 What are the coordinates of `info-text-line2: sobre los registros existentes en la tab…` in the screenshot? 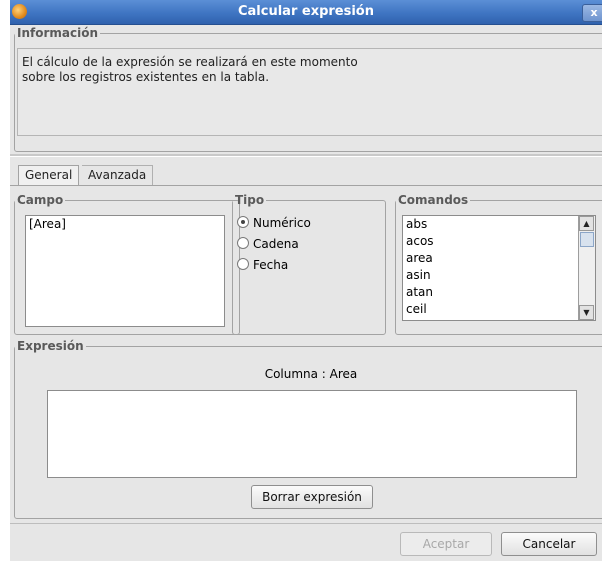 It's located at (146, 77).